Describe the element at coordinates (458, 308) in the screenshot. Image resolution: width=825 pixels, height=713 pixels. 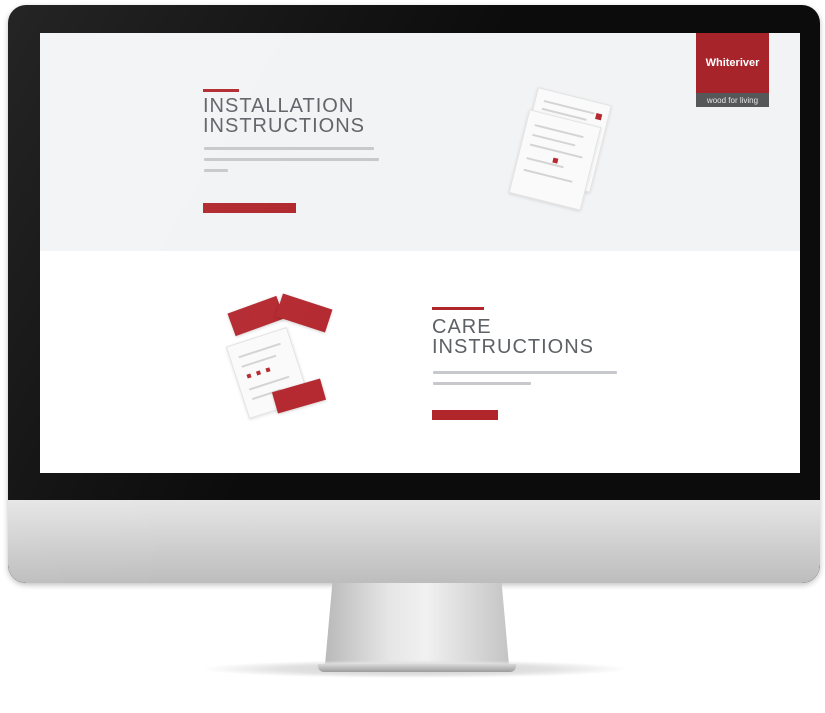
I see `care-accent-line` at that location.